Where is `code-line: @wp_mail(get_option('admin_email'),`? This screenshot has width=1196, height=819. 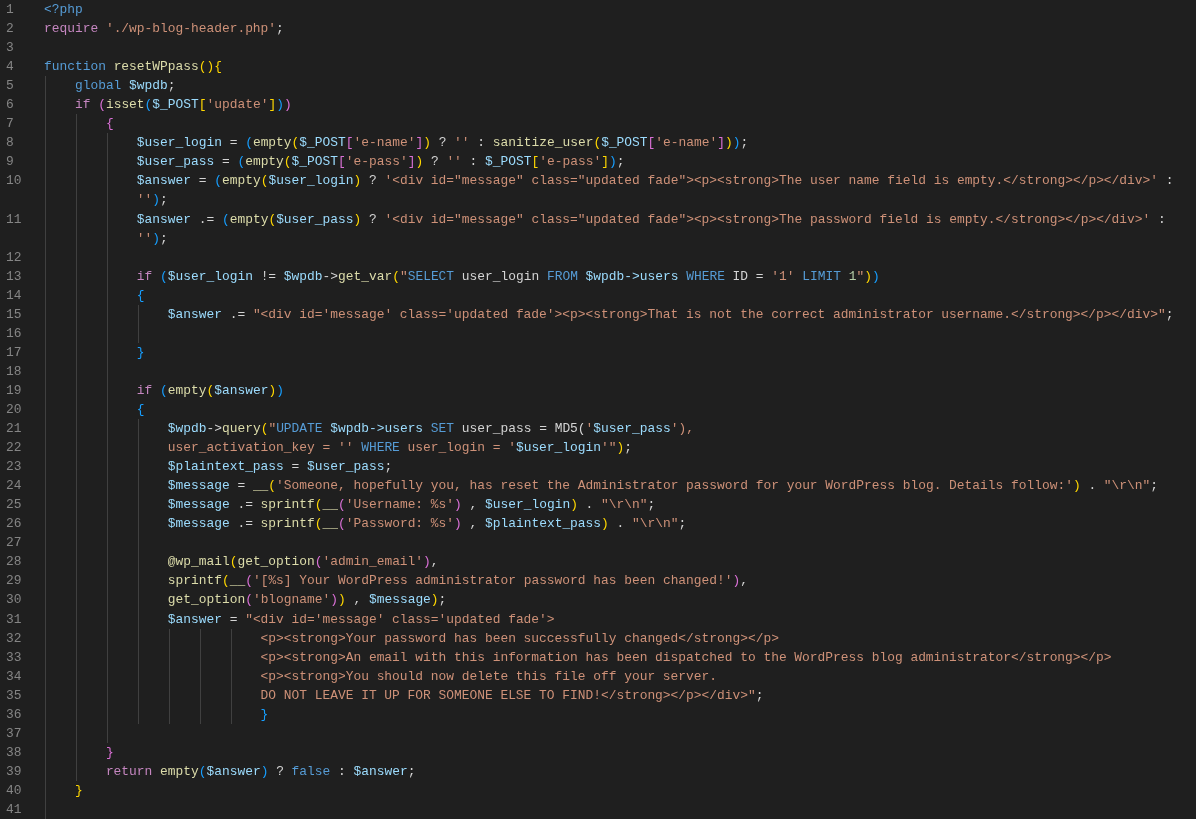 code-line: @wp_mail(get_option('admin_email'), is located at coordinates (302, 562).